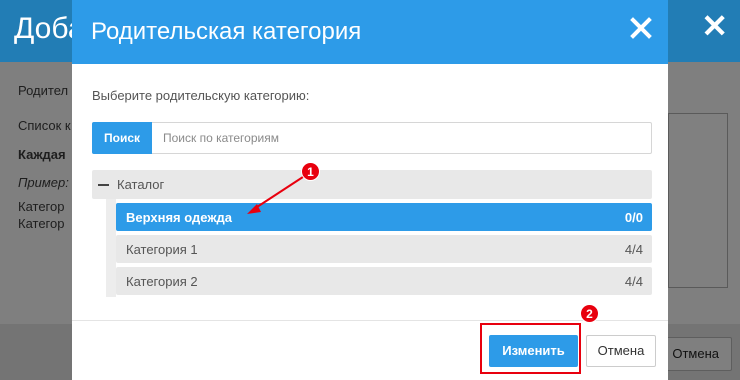 The height and width of the screenshot is (380, 740). I want to click on tree-item-label: Категория 1, so click(162, 249).